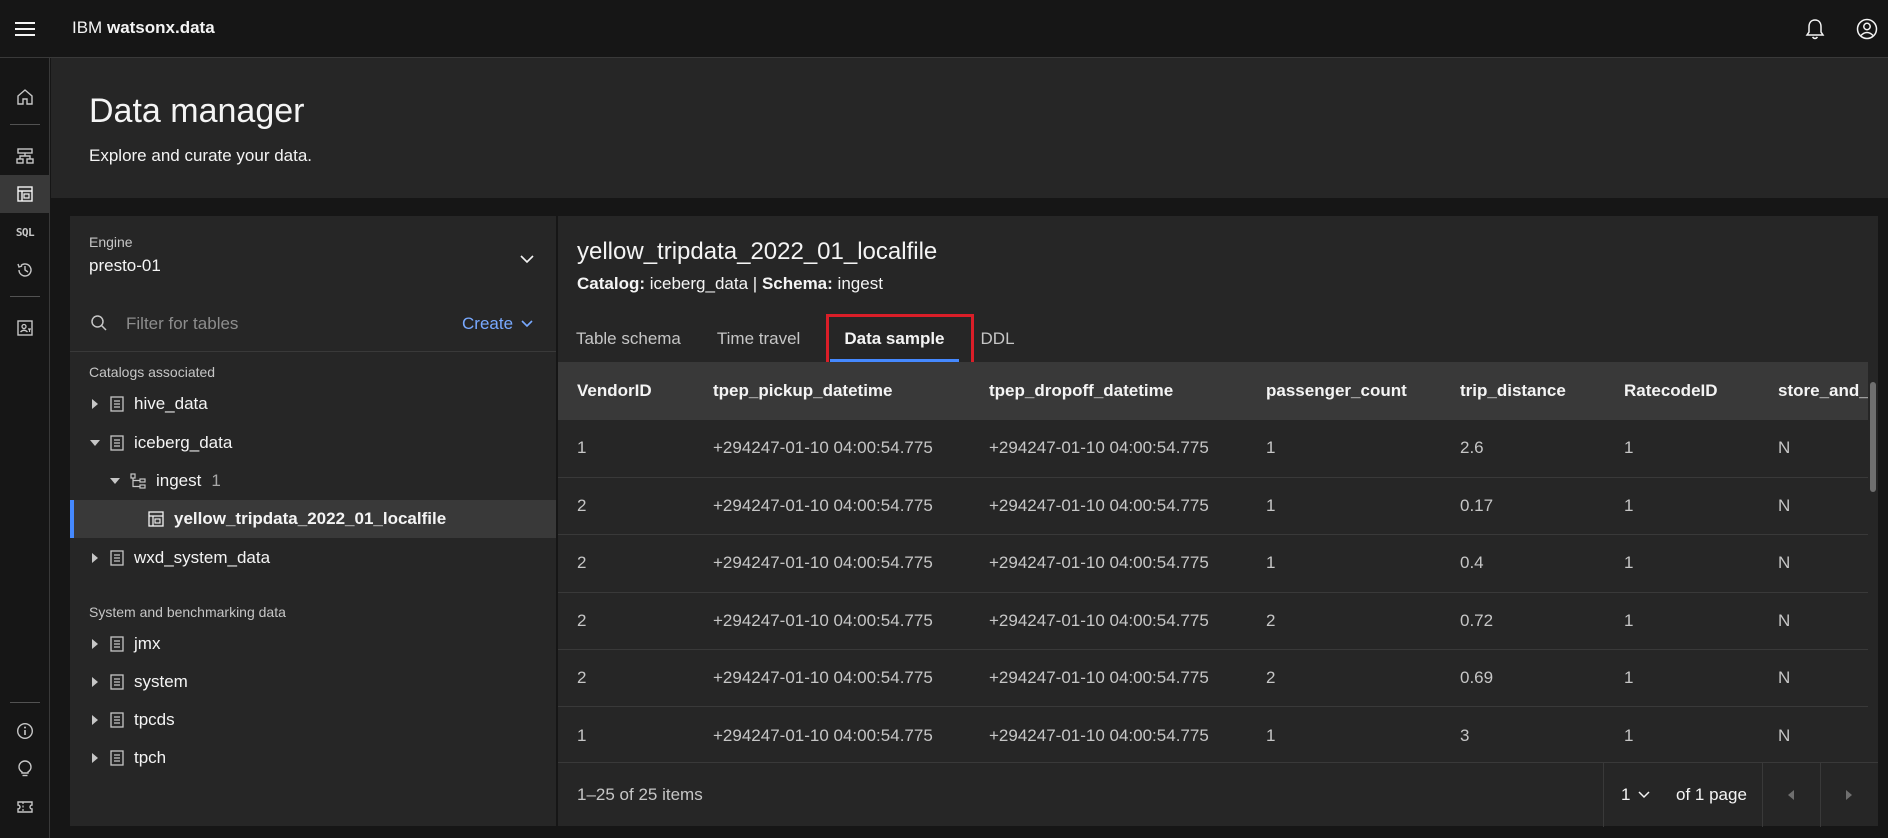 This screenshot has height=838, width=1888. I want to click on tree-item-hive-data: hive_data, so click(313, 404).